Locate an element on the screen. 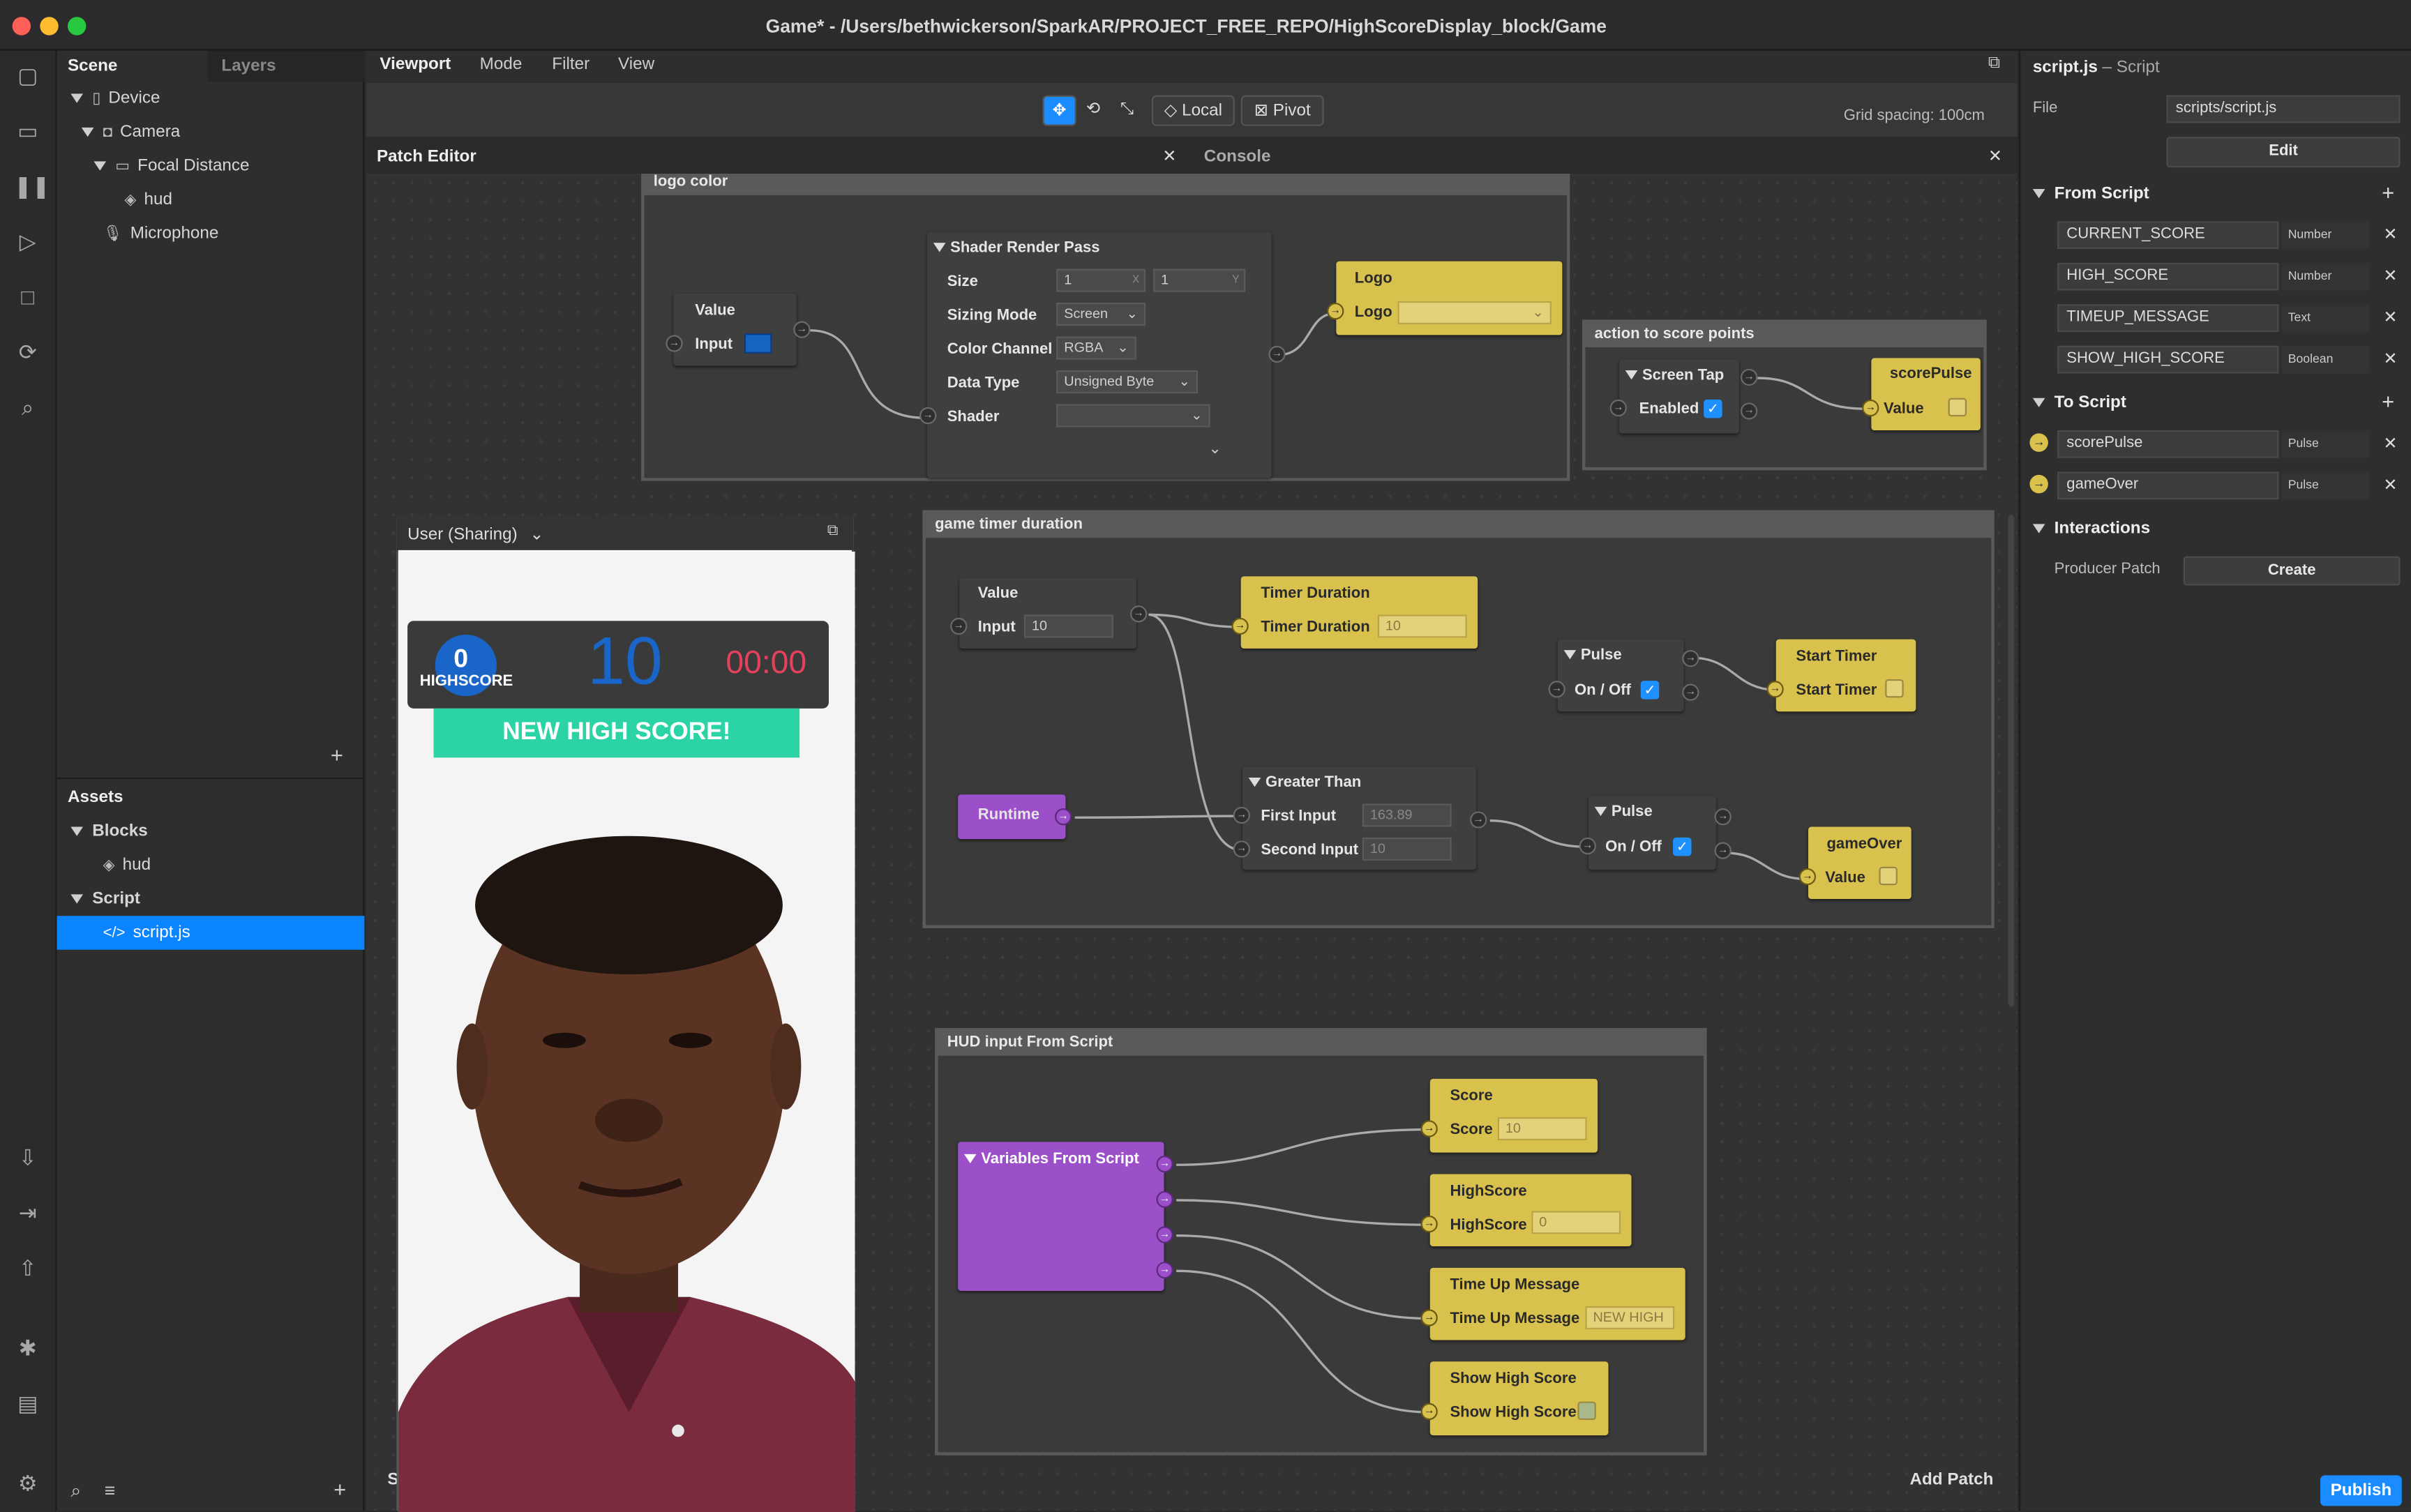  logo-texture-field: ⌄ is located at coordinates (1474, 312).